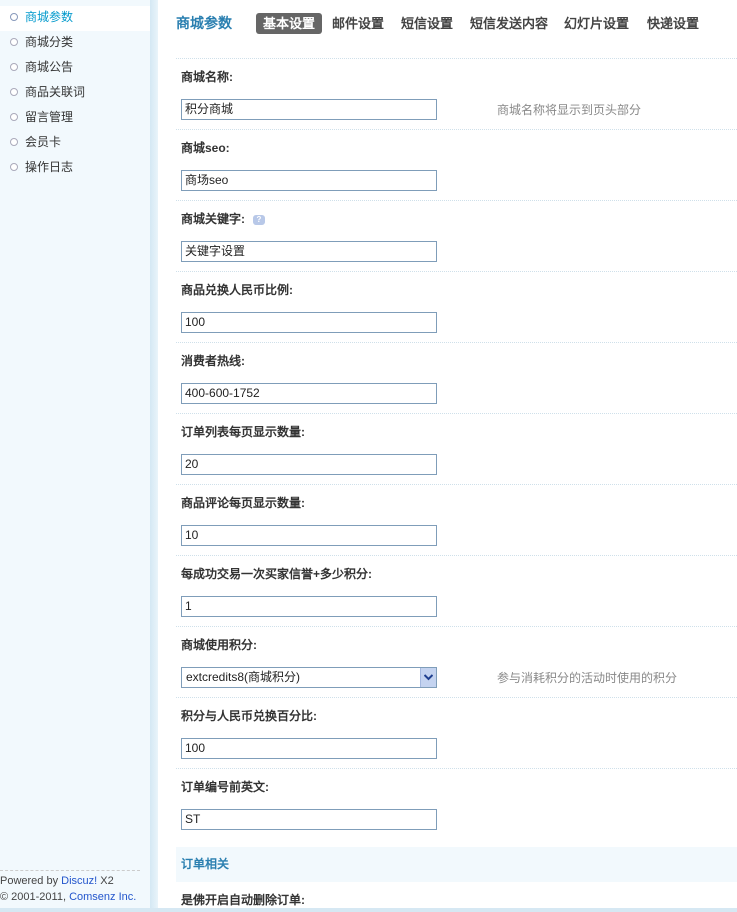  I want to click on tab-express-settings: 快递设置, so click(673, 23).